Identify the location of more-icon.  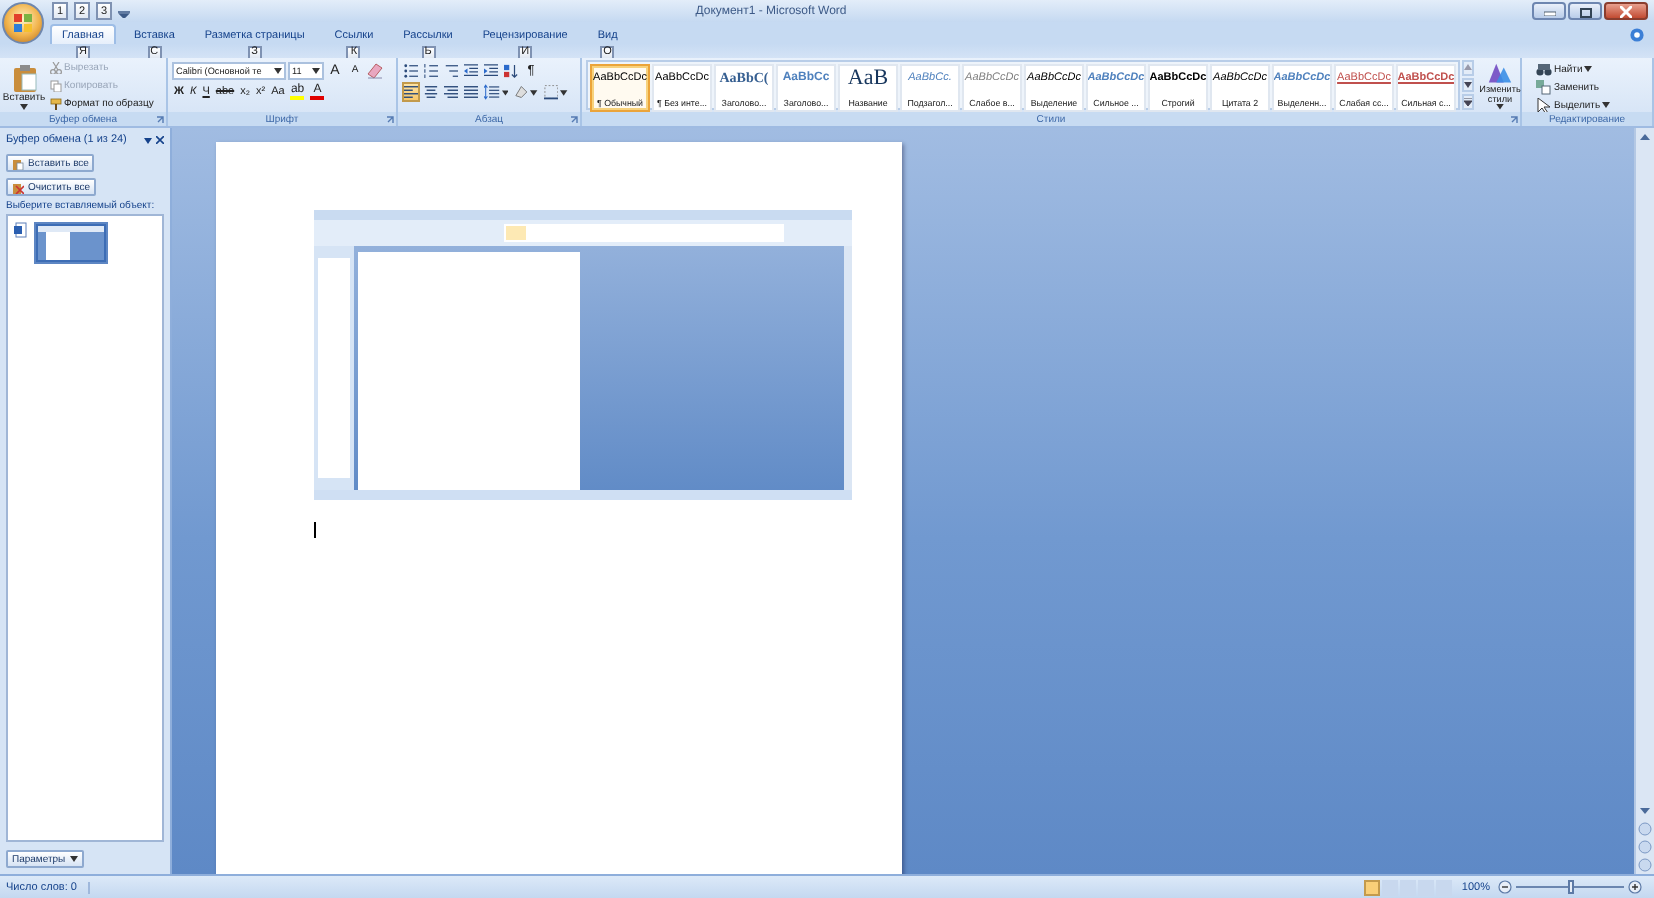
(1468, 102).